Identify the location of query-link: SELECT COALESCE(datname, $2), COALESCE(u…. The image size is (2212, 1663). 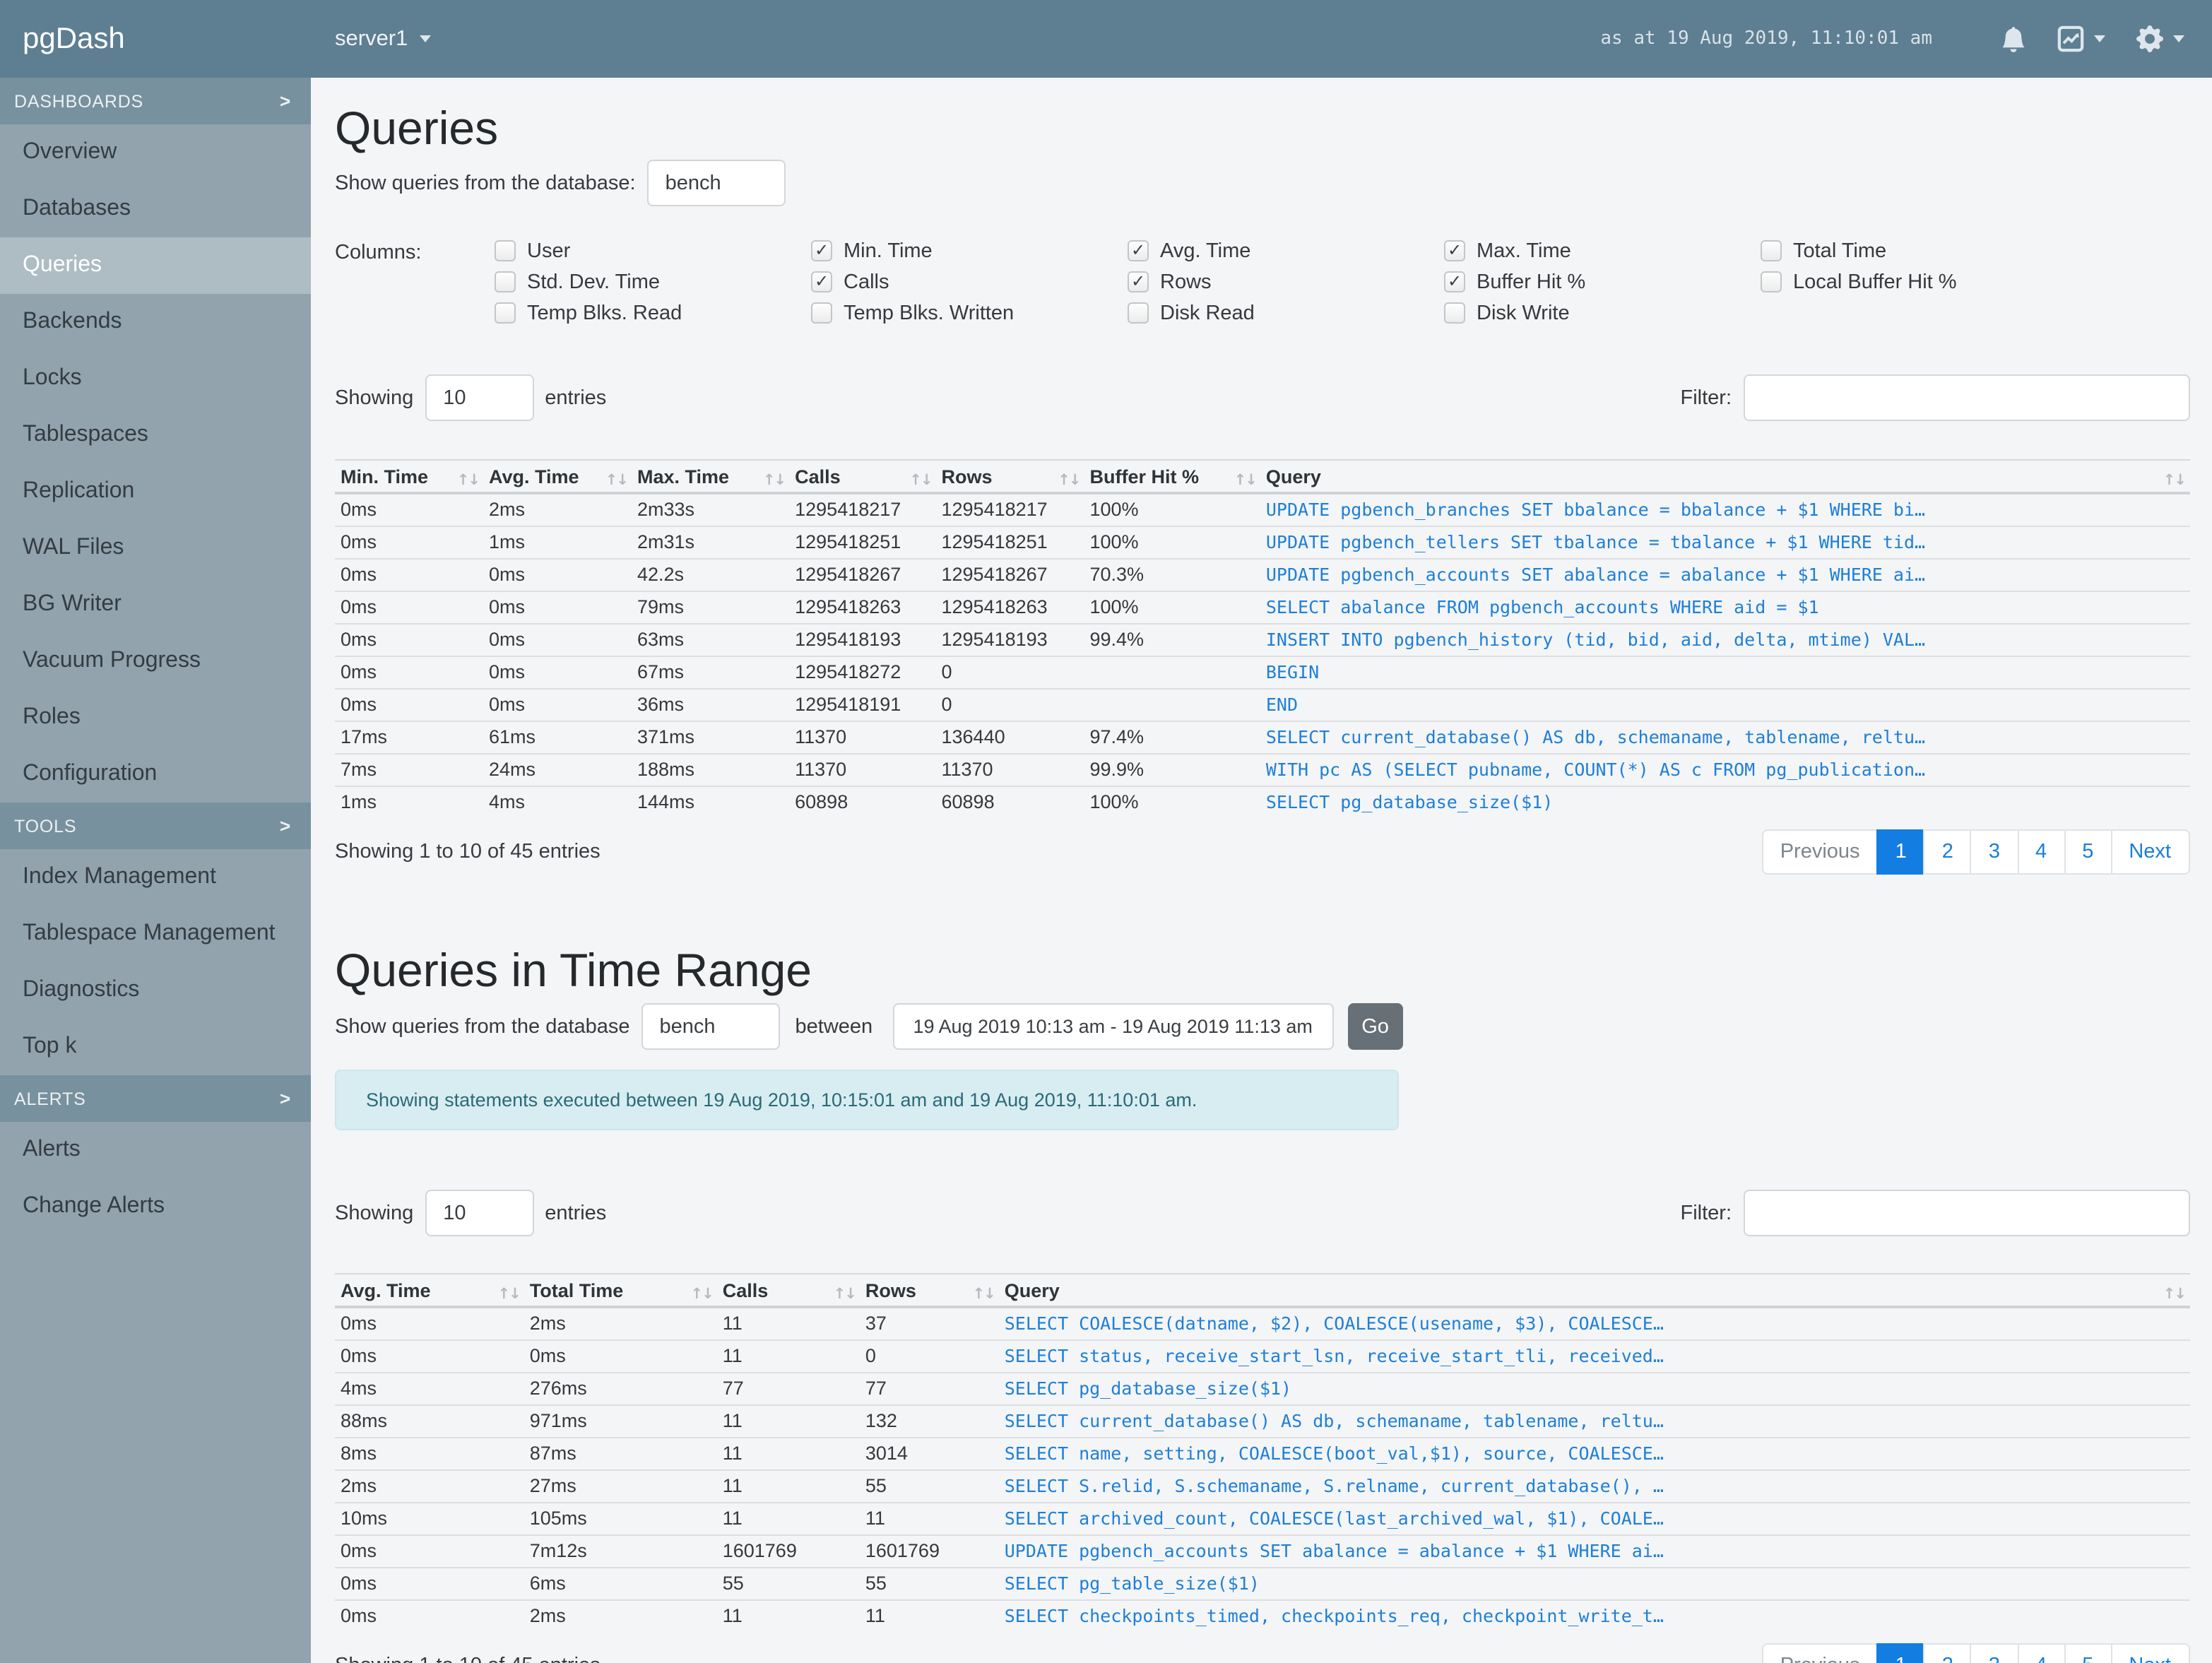
(1334, 1324).